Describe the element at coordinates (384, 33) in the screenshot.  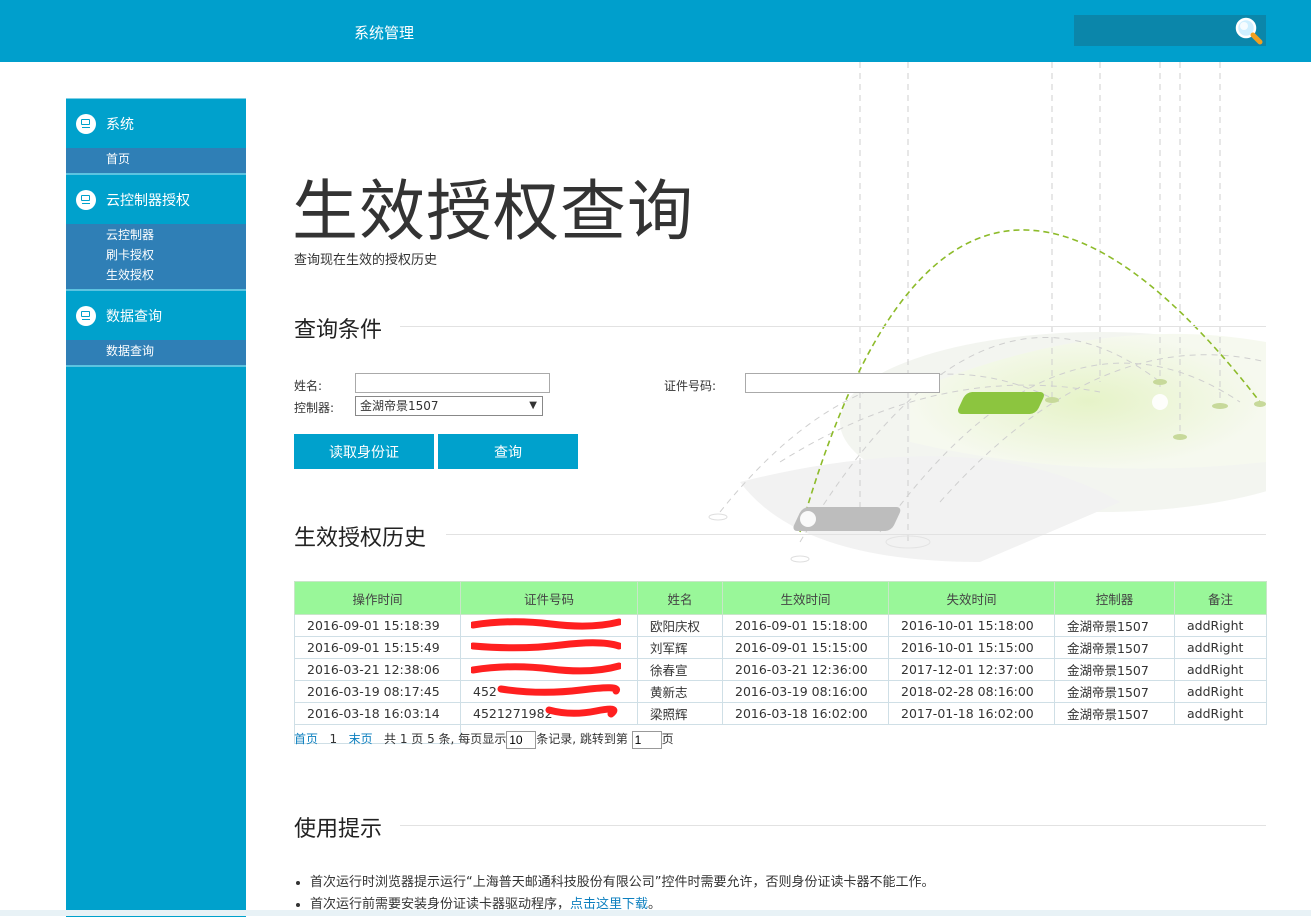
I see `app-title: 系统管理` at that location.